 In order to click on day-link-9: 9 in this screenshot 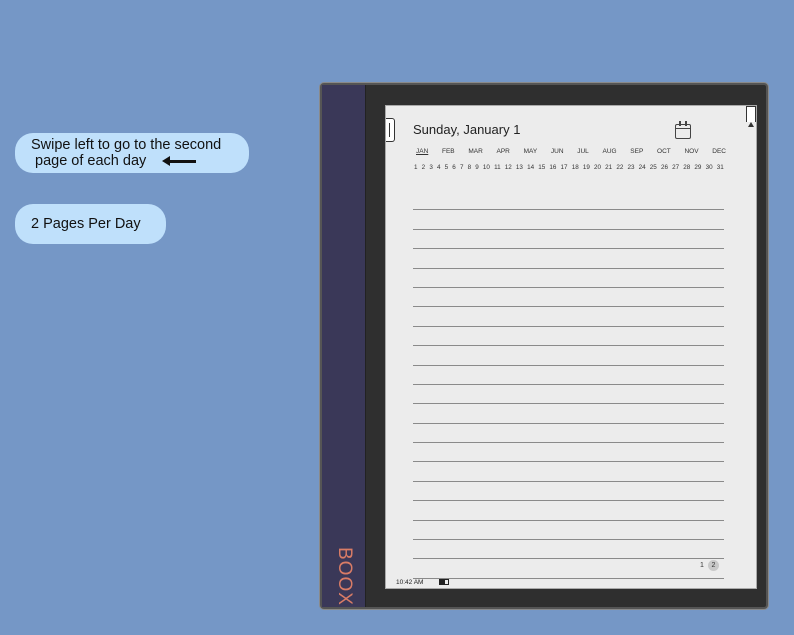, I will do `click(477, 167)`.